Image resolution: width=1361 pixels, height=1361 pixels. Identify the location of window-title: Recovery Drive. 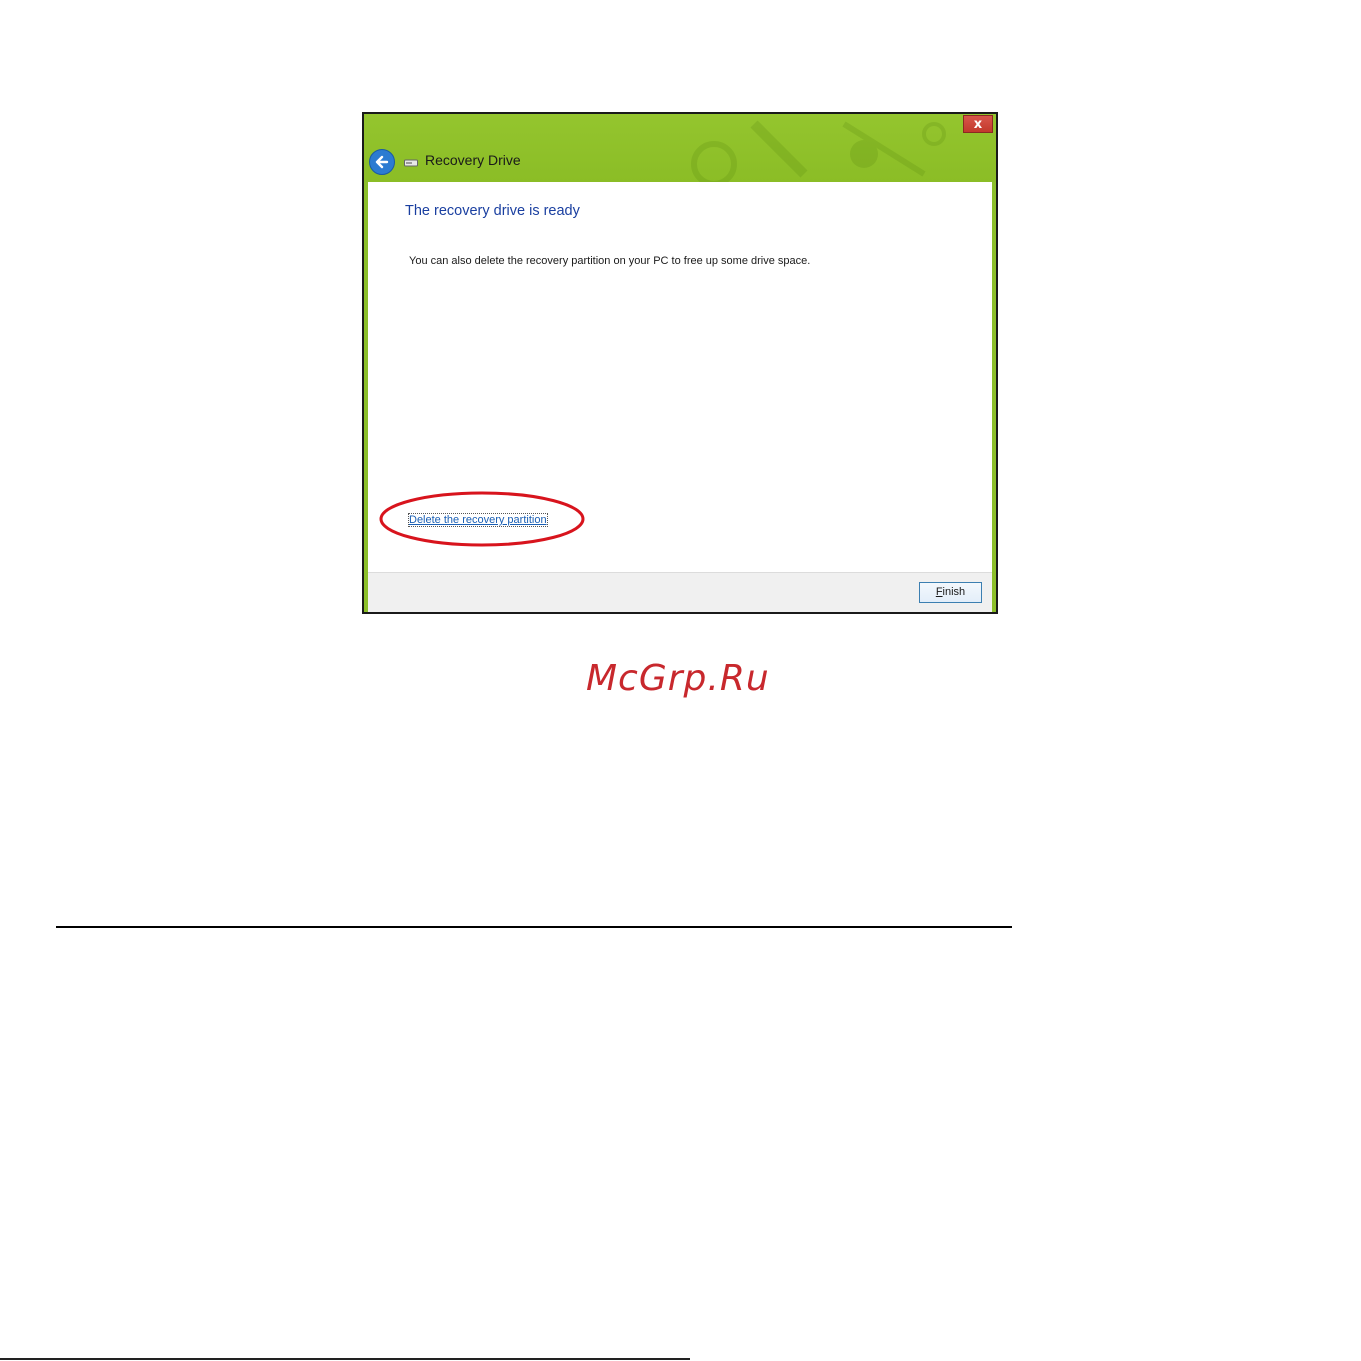
(473, 160).